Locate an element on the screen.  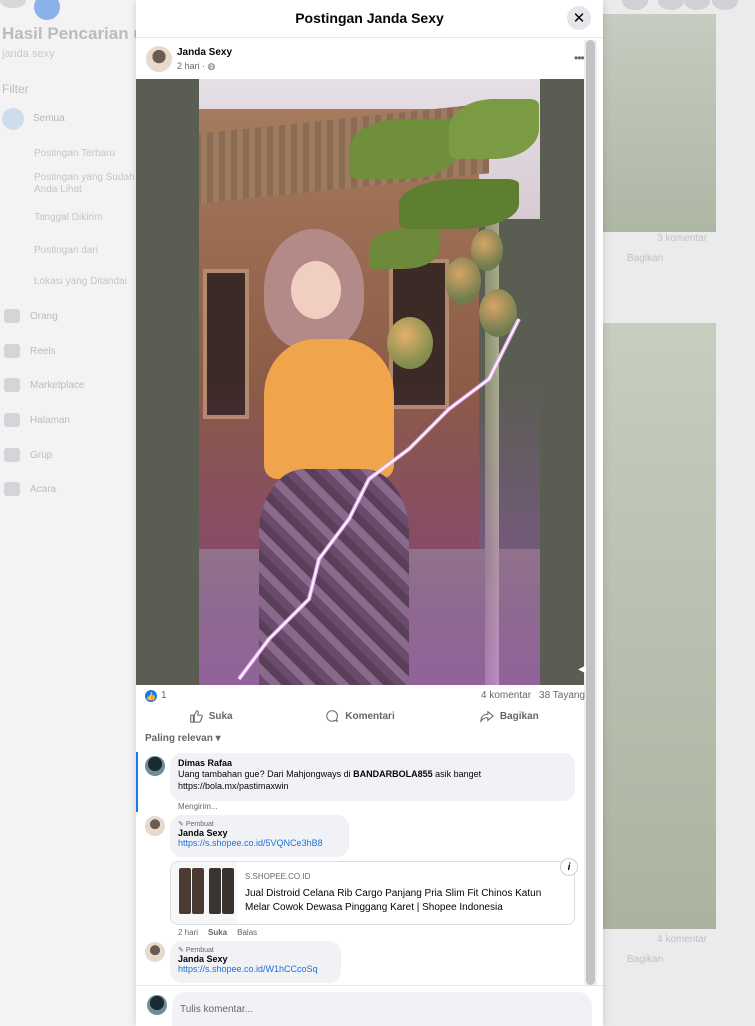
search-results-title: Hasil Pencarian ur is located at coordinates (76, 33).